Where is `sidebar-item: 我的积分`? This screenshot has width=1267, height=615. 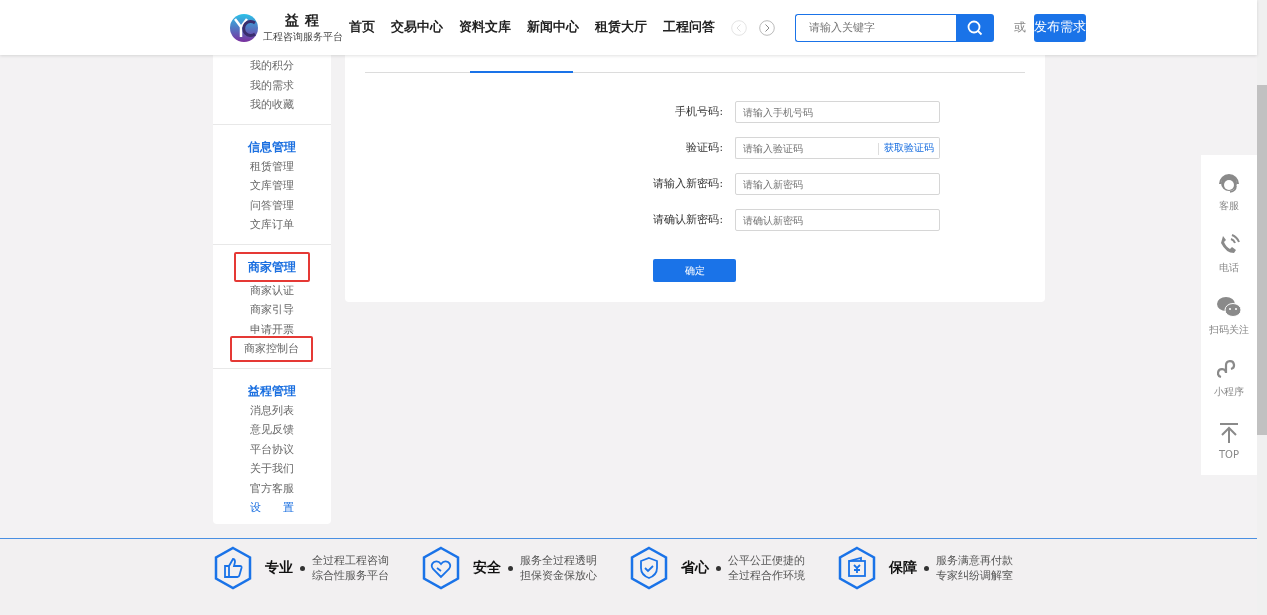
sidebar-item: 我的积分 is located at coordinates (271, 66).